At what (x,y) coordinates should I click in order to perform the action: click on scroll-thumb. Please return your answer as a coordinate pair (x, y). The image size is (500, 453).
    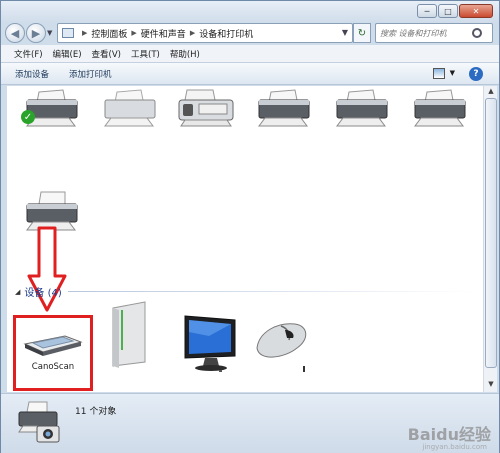
    Looking at the image, I should click on (491, 233).